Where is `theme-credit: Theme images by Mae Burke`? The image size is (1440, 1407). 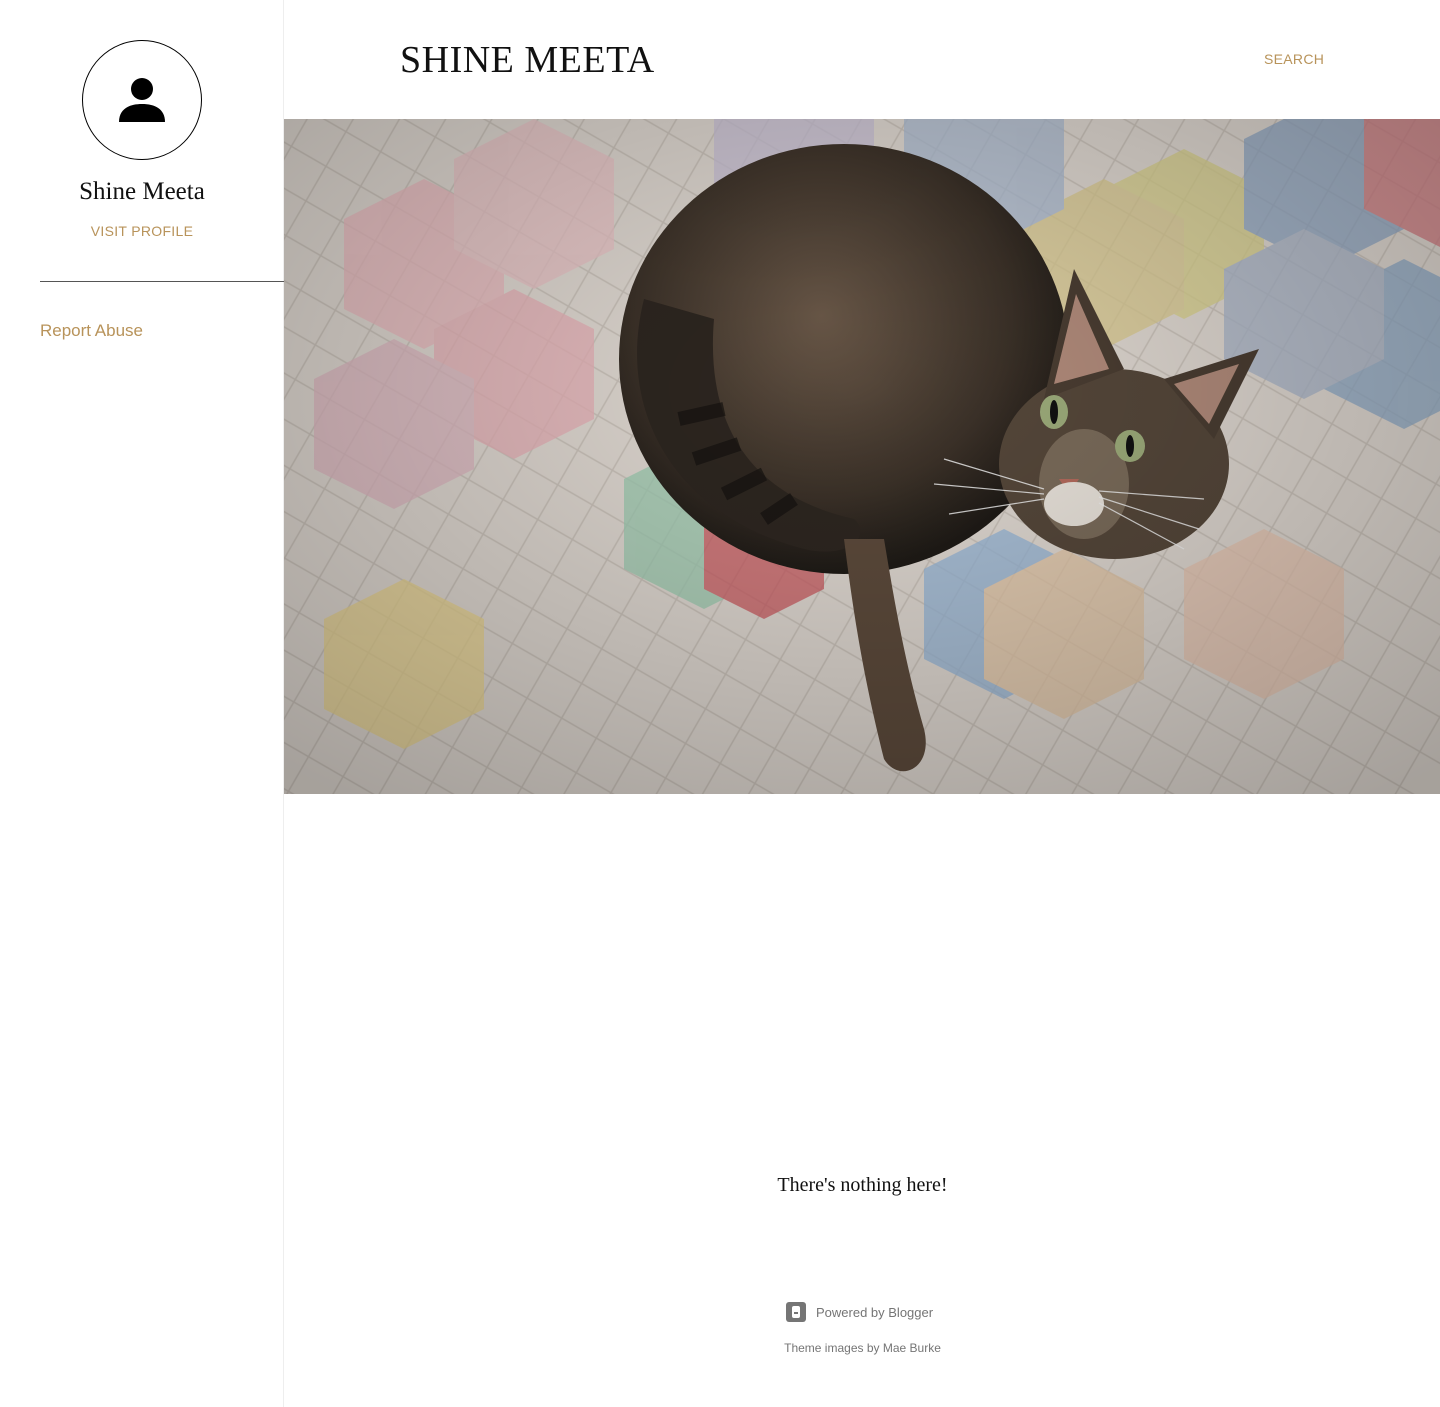
theme-credit: Theme images by Mae Burke is located at coordinates (862, 1348).